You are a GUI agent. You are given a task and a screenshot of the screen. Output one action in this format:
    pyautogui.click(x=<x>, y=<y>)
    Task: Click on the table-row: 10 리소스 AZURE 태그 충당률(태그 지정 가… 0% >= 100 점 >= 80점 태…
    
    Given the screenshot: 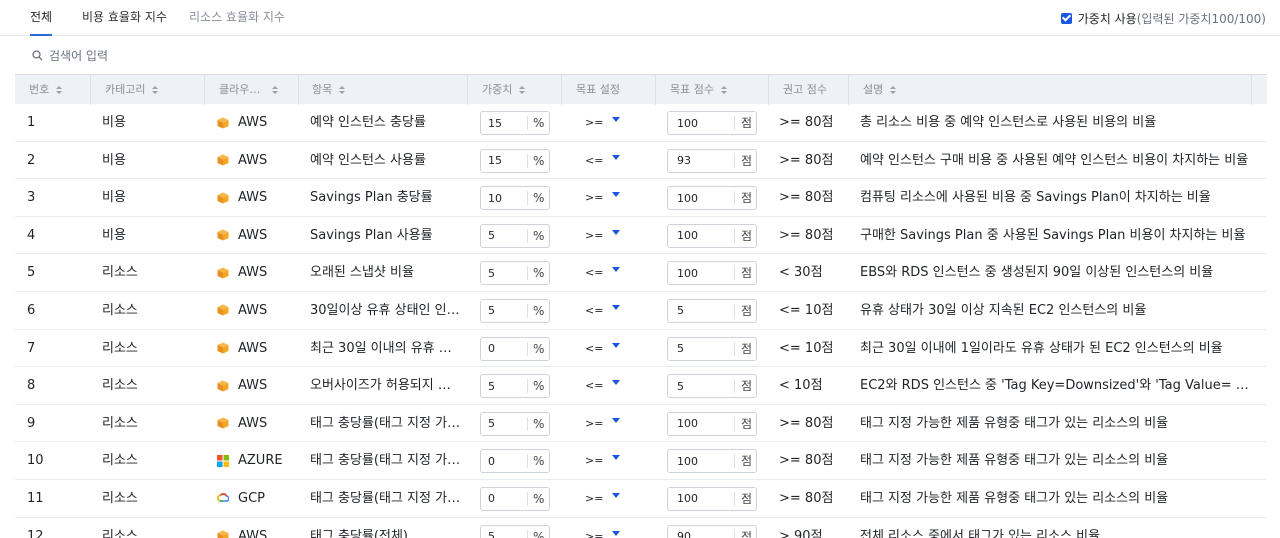 What is the action you would take?
    pyautogui.click(x=641, y=461)
    